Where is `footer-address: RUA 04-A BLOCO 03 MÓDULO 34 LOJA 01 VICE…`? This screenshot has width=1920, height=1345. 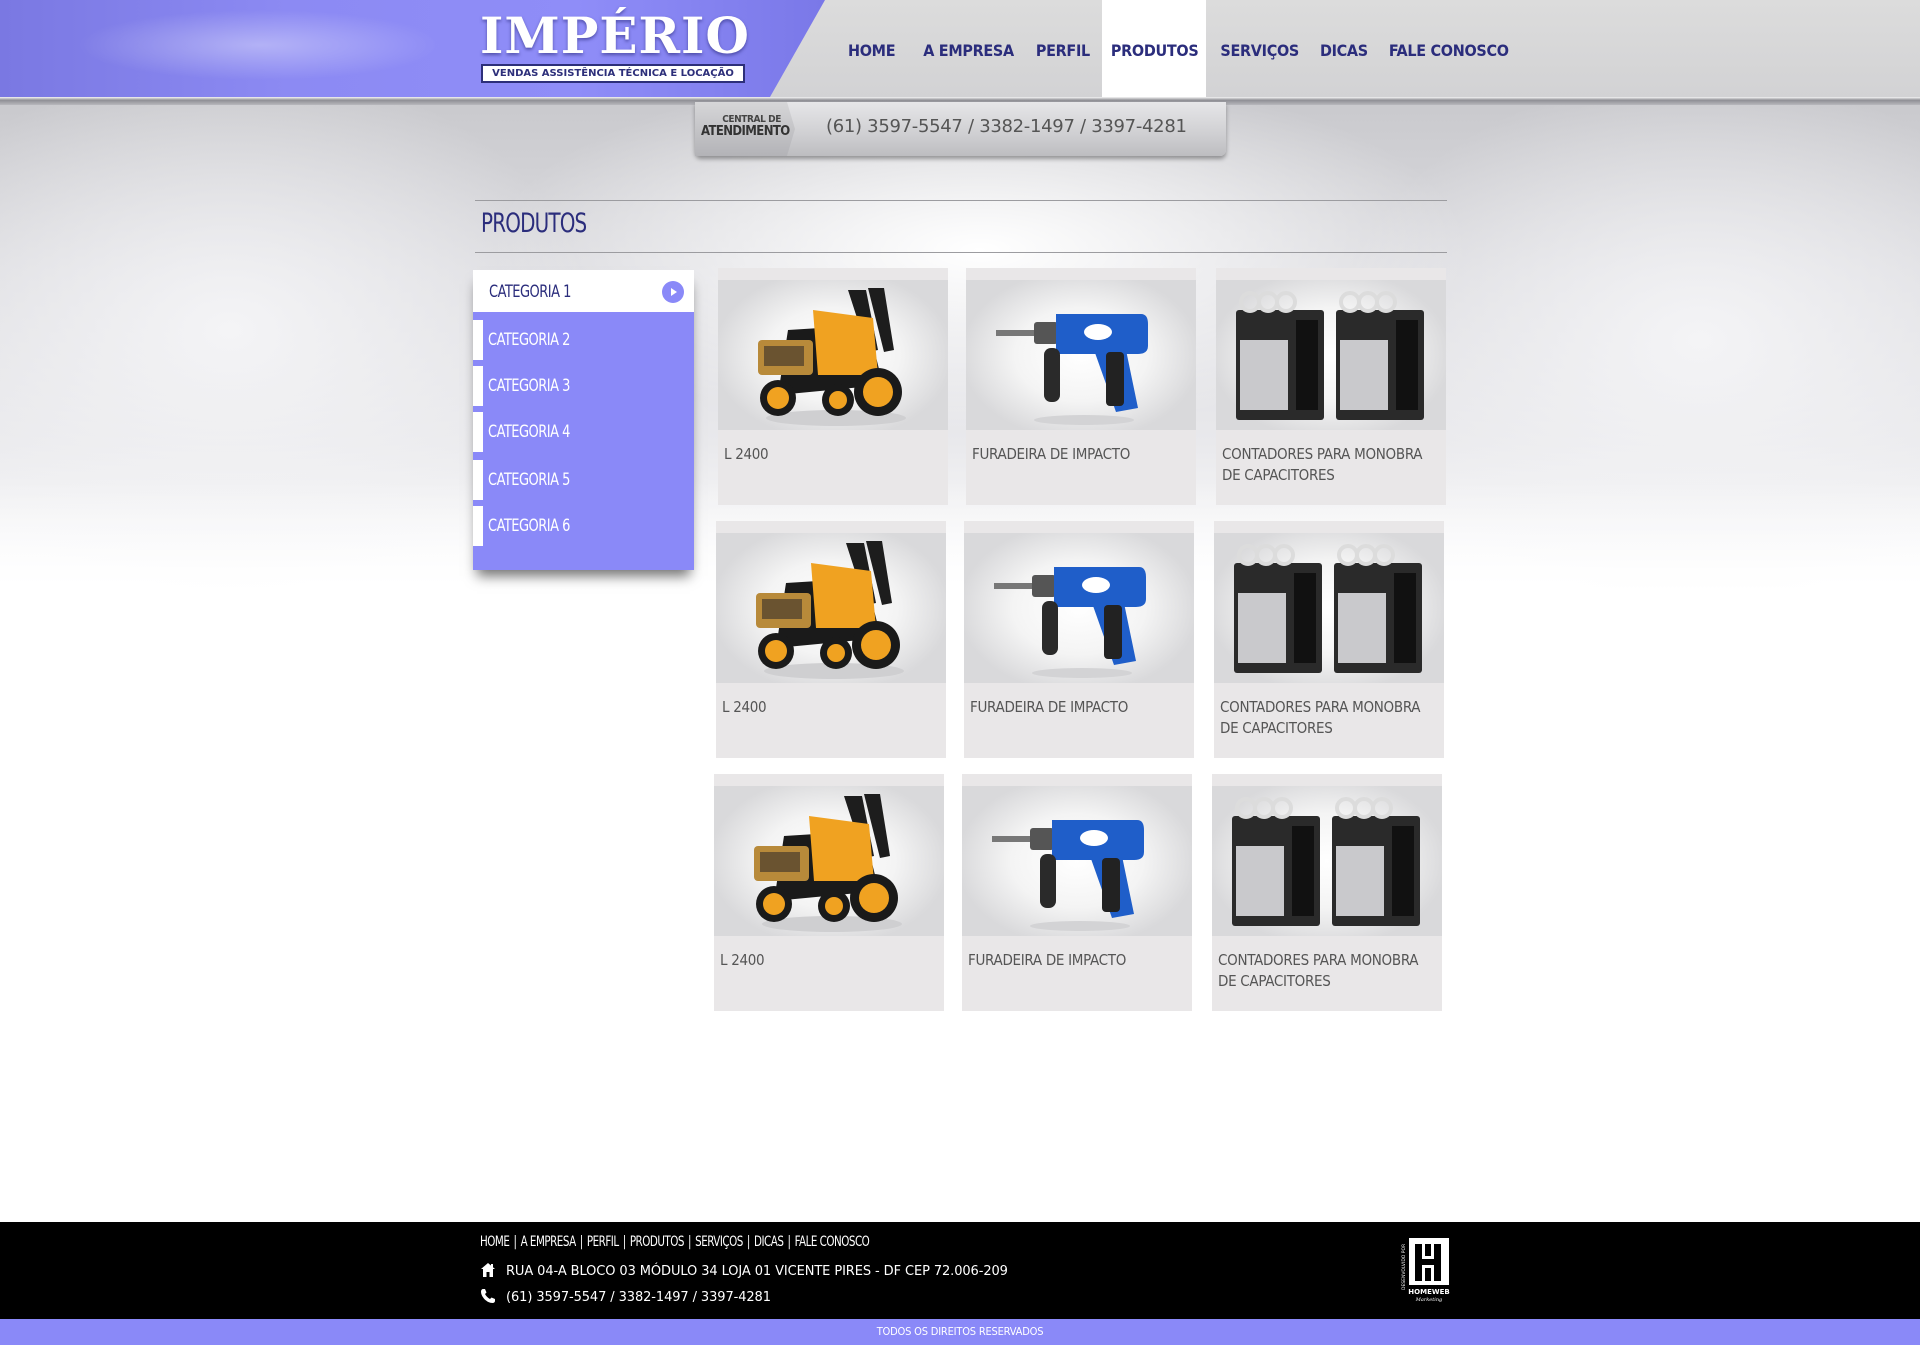
footer-address: RUA 04-A BLOCO 03 MÓDULO 34 LOJA 01 VICE… is located at coordinates (744, 1270).